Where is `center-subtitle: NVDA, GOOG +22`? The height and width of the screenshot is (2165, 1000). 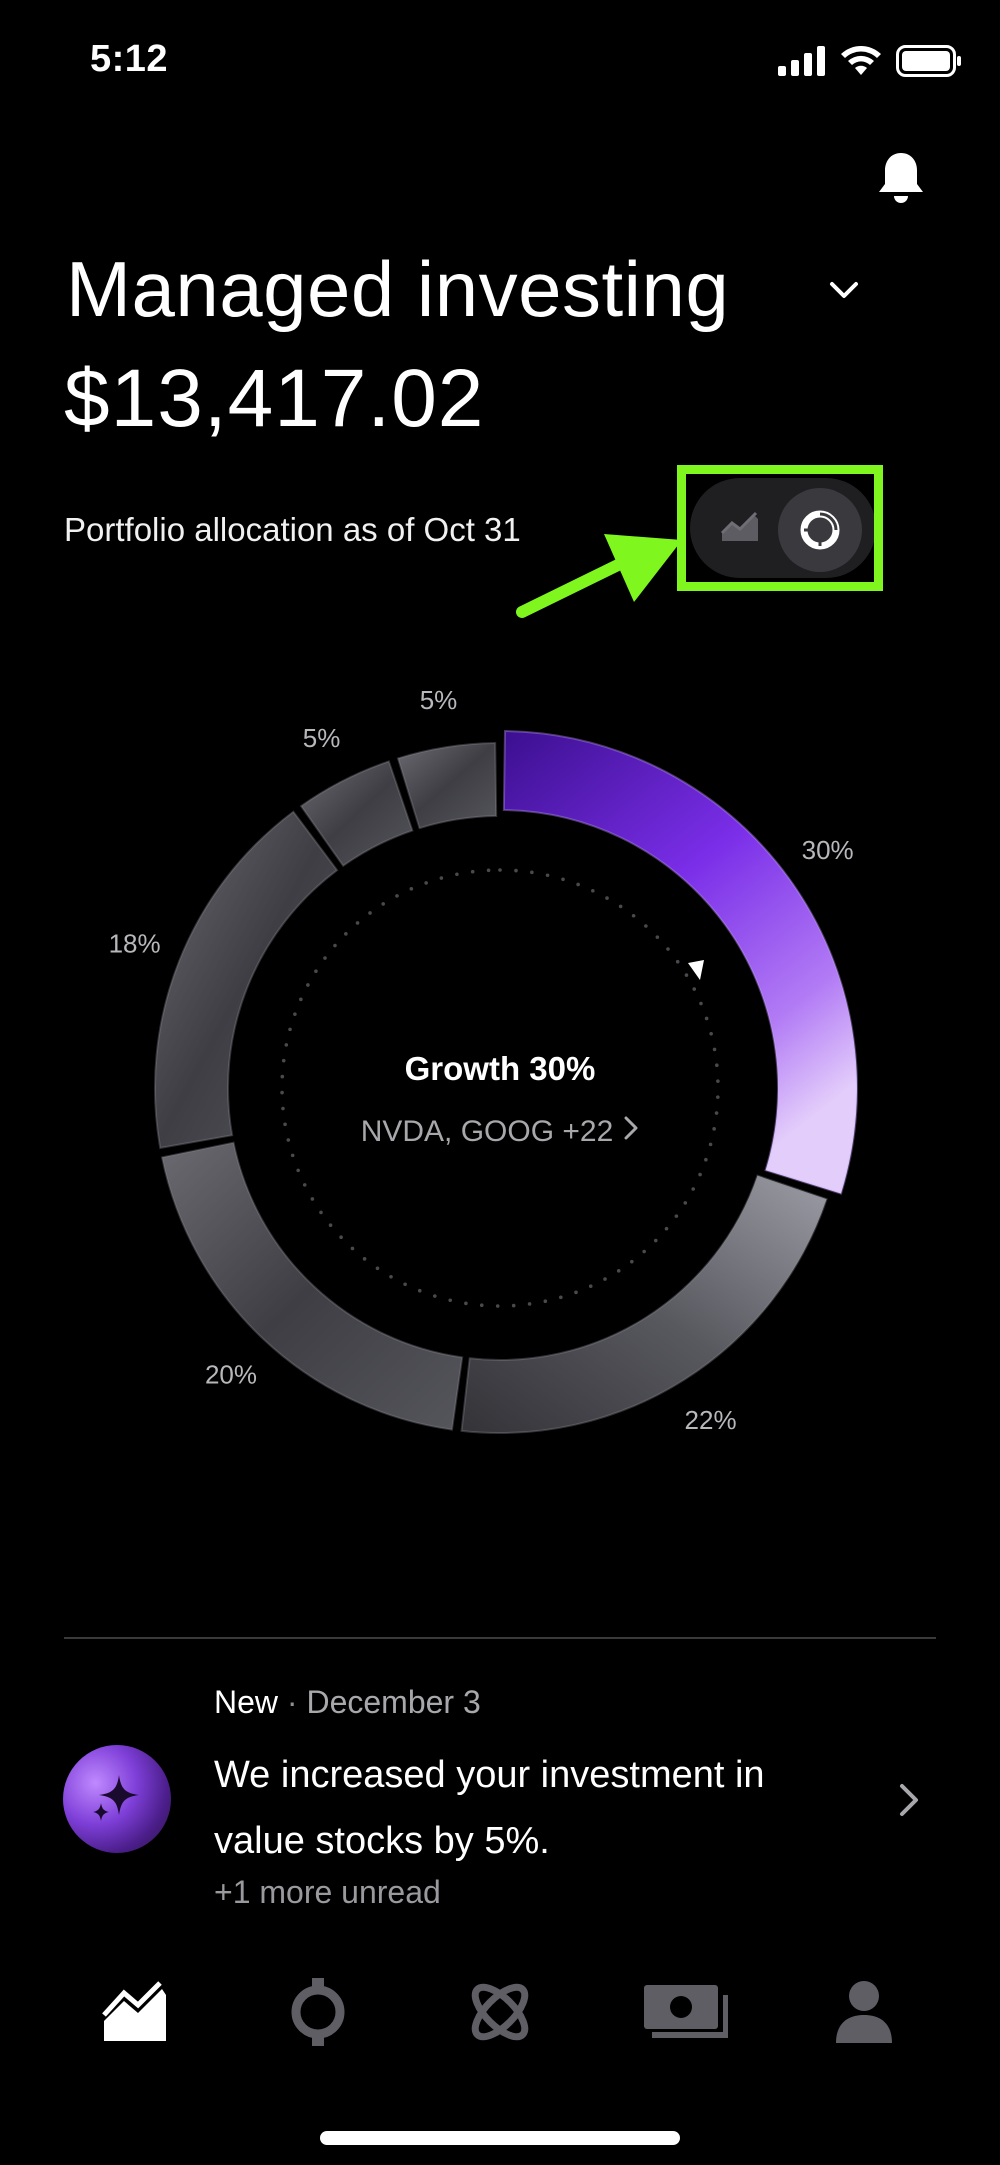
center-subtitle: NVDA, GOOG +22 is located at coordinates (487, 1131).